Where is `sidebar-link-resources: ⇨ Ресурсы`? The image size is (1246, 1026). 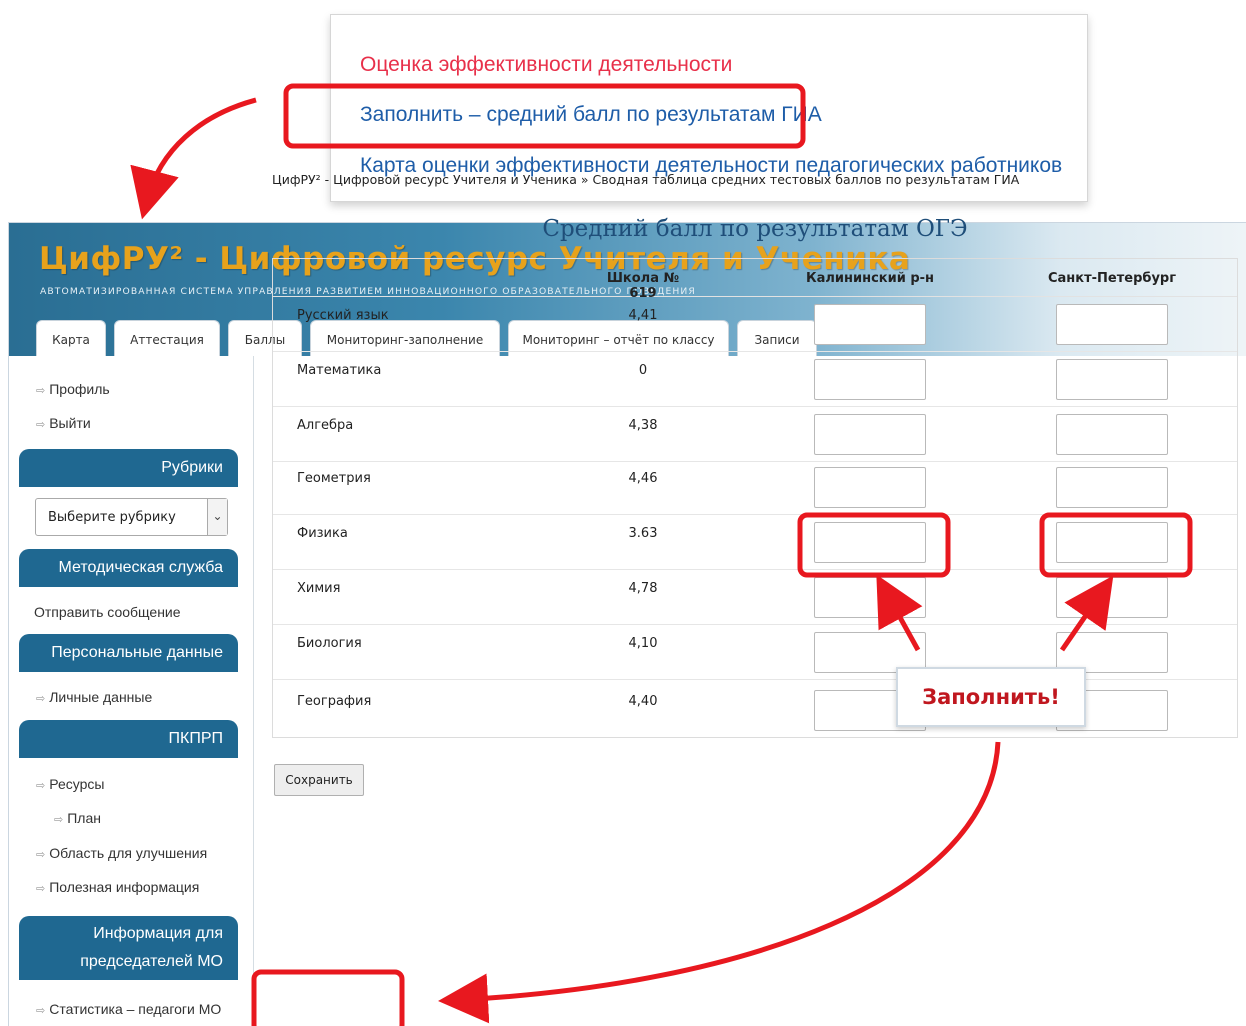
sidebar-link-resources: ⇨ Ресурсы is located at coordinates (70, 784).